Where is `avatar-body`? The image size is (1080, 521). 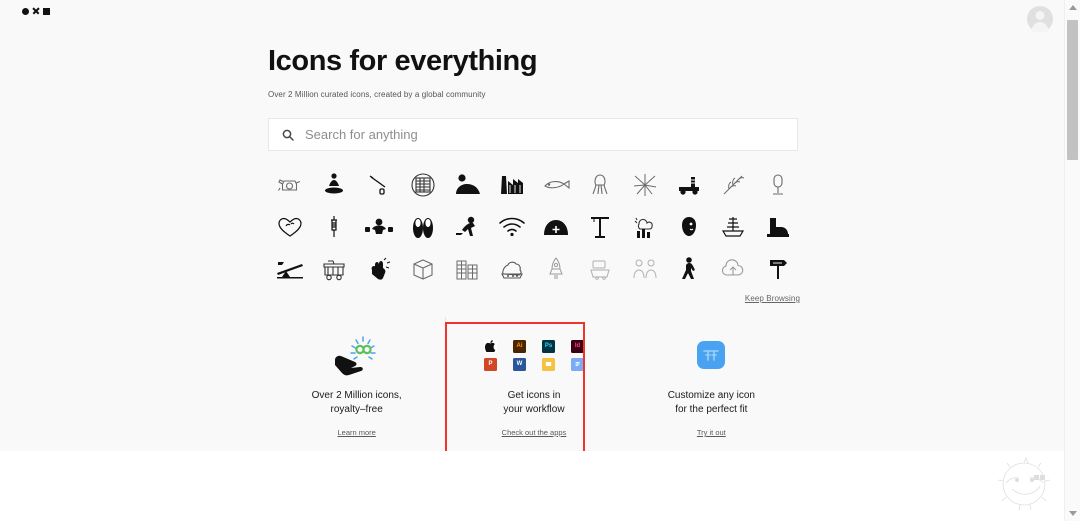 avatar-body is located at coordinates (1040, 27).